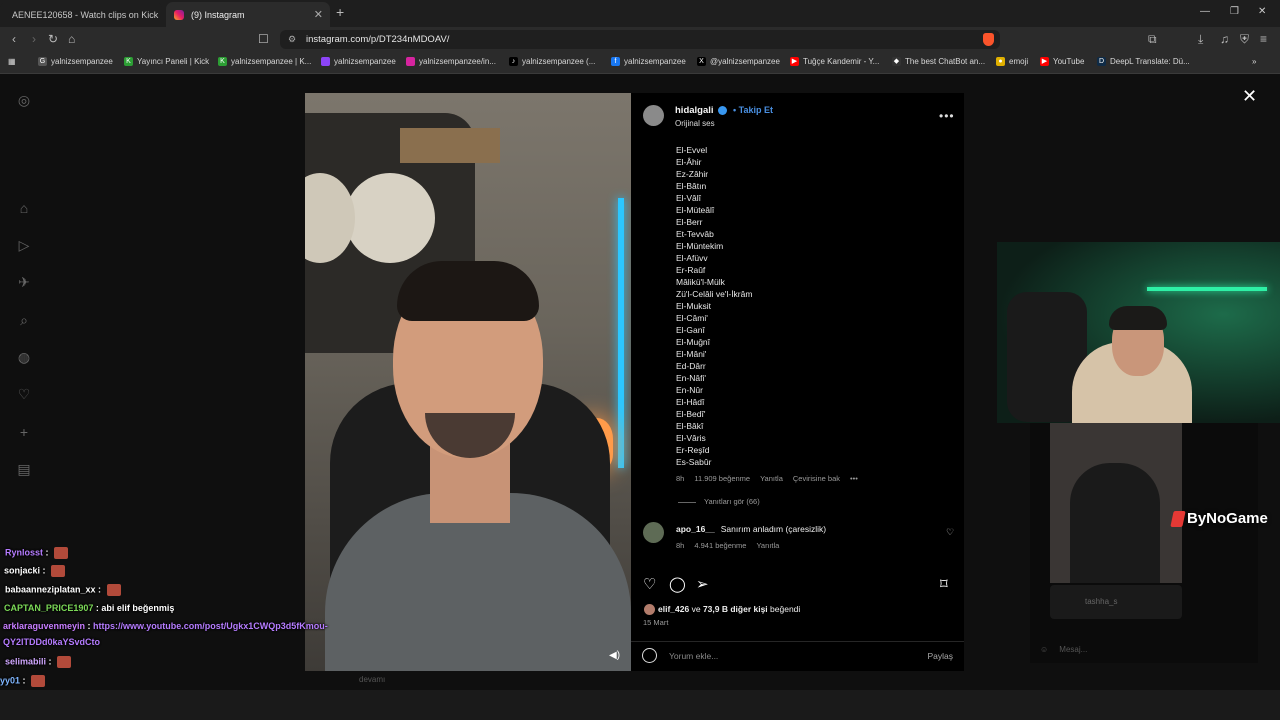 The image size is (1280, 720). Describe the element at coordinates (1200, 39) in the screenshot. I see `downloads-icon: ⤓` at that location.